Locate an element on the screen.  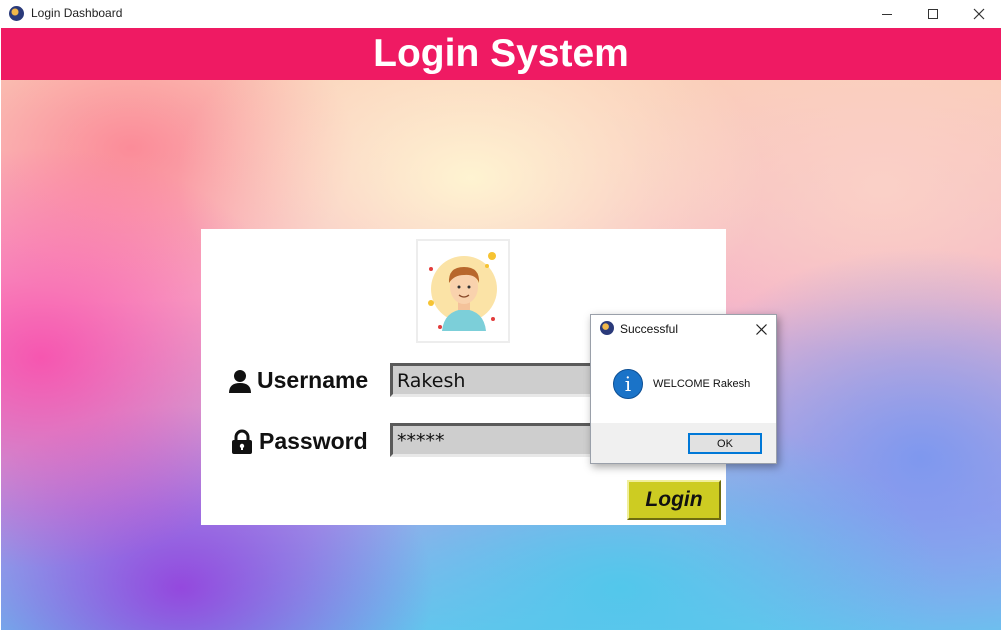
ok-button: OK is located at coordinates (725, 443).